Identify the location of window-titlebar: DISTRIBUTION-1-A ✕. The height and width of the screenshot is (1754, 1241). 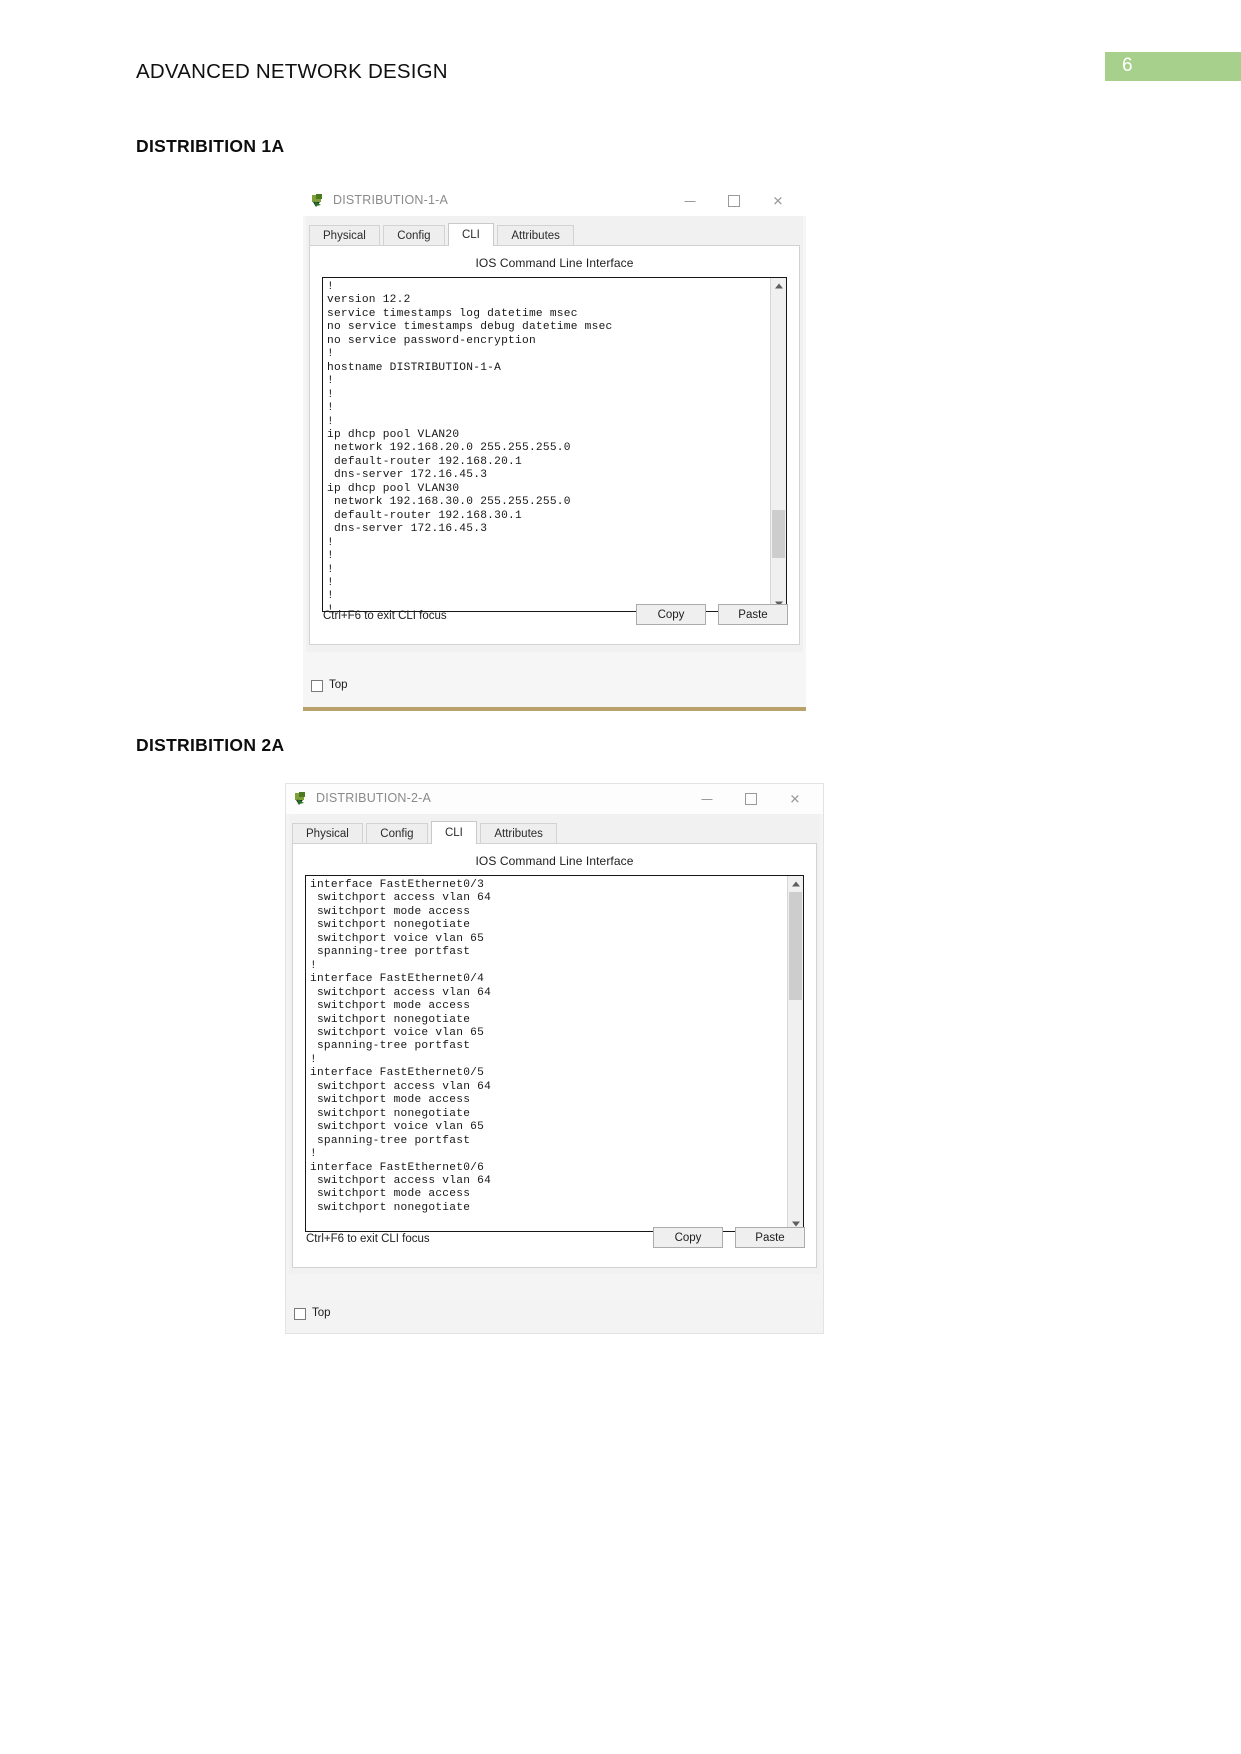
(554, 201).